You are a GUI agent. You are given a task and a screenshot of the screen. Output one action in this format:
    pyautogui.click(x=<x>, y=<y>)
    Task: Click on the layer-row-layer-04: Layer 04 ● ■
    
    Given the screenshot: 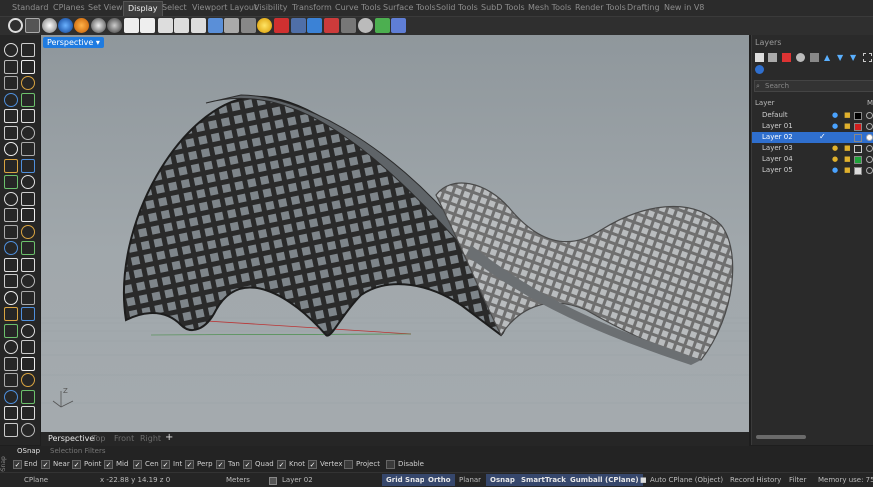 What is the action you would take?
    pyautogui.click(x=812, y=159)
    